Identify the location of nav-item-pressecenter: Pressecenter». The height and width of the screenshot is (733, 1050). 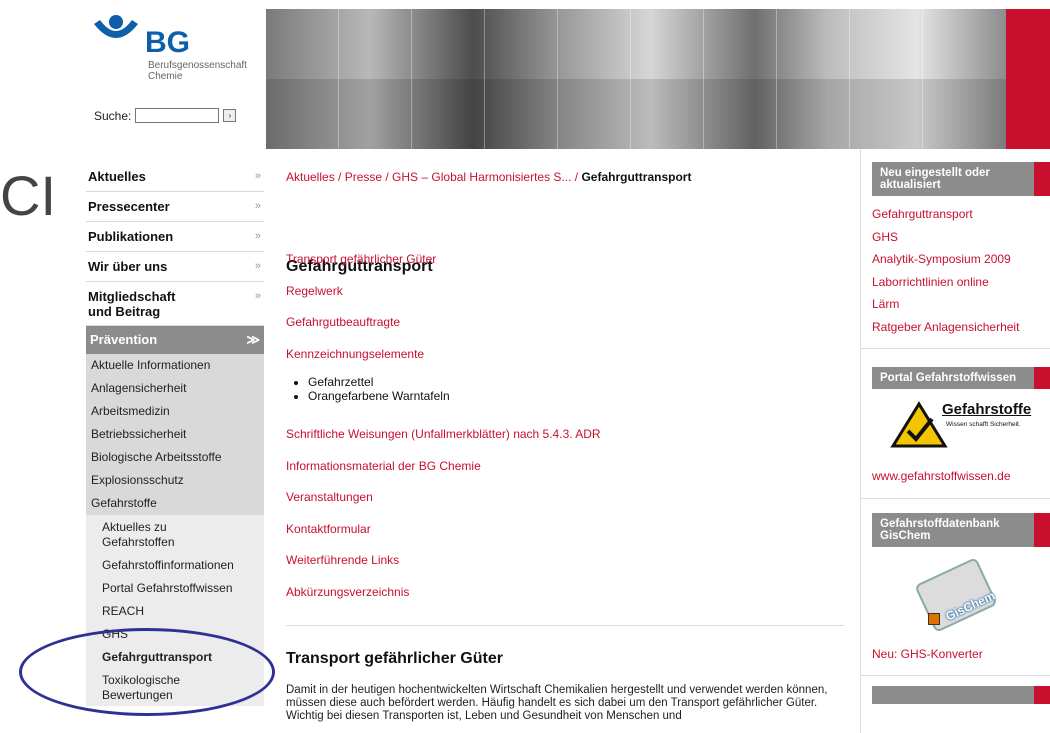
(175, 207).